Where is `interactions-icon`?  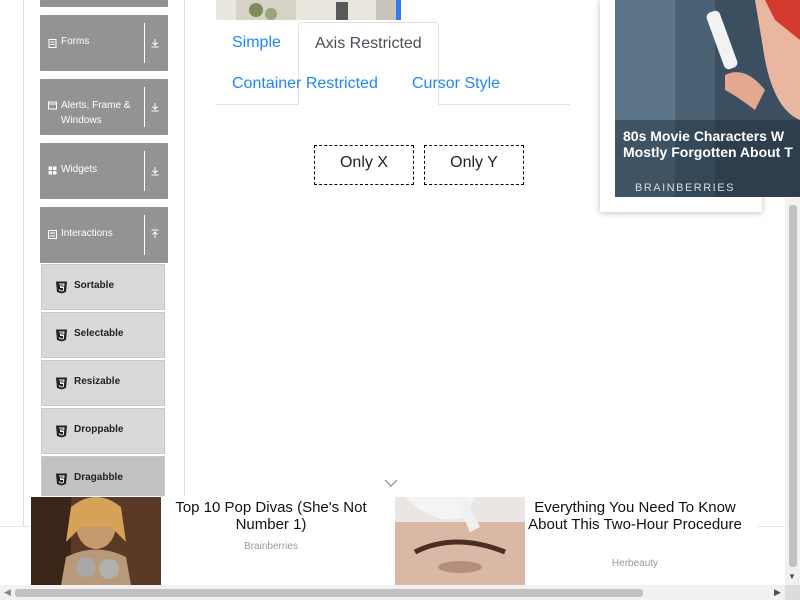
interactions-icon is located at coordinates (52, 234).